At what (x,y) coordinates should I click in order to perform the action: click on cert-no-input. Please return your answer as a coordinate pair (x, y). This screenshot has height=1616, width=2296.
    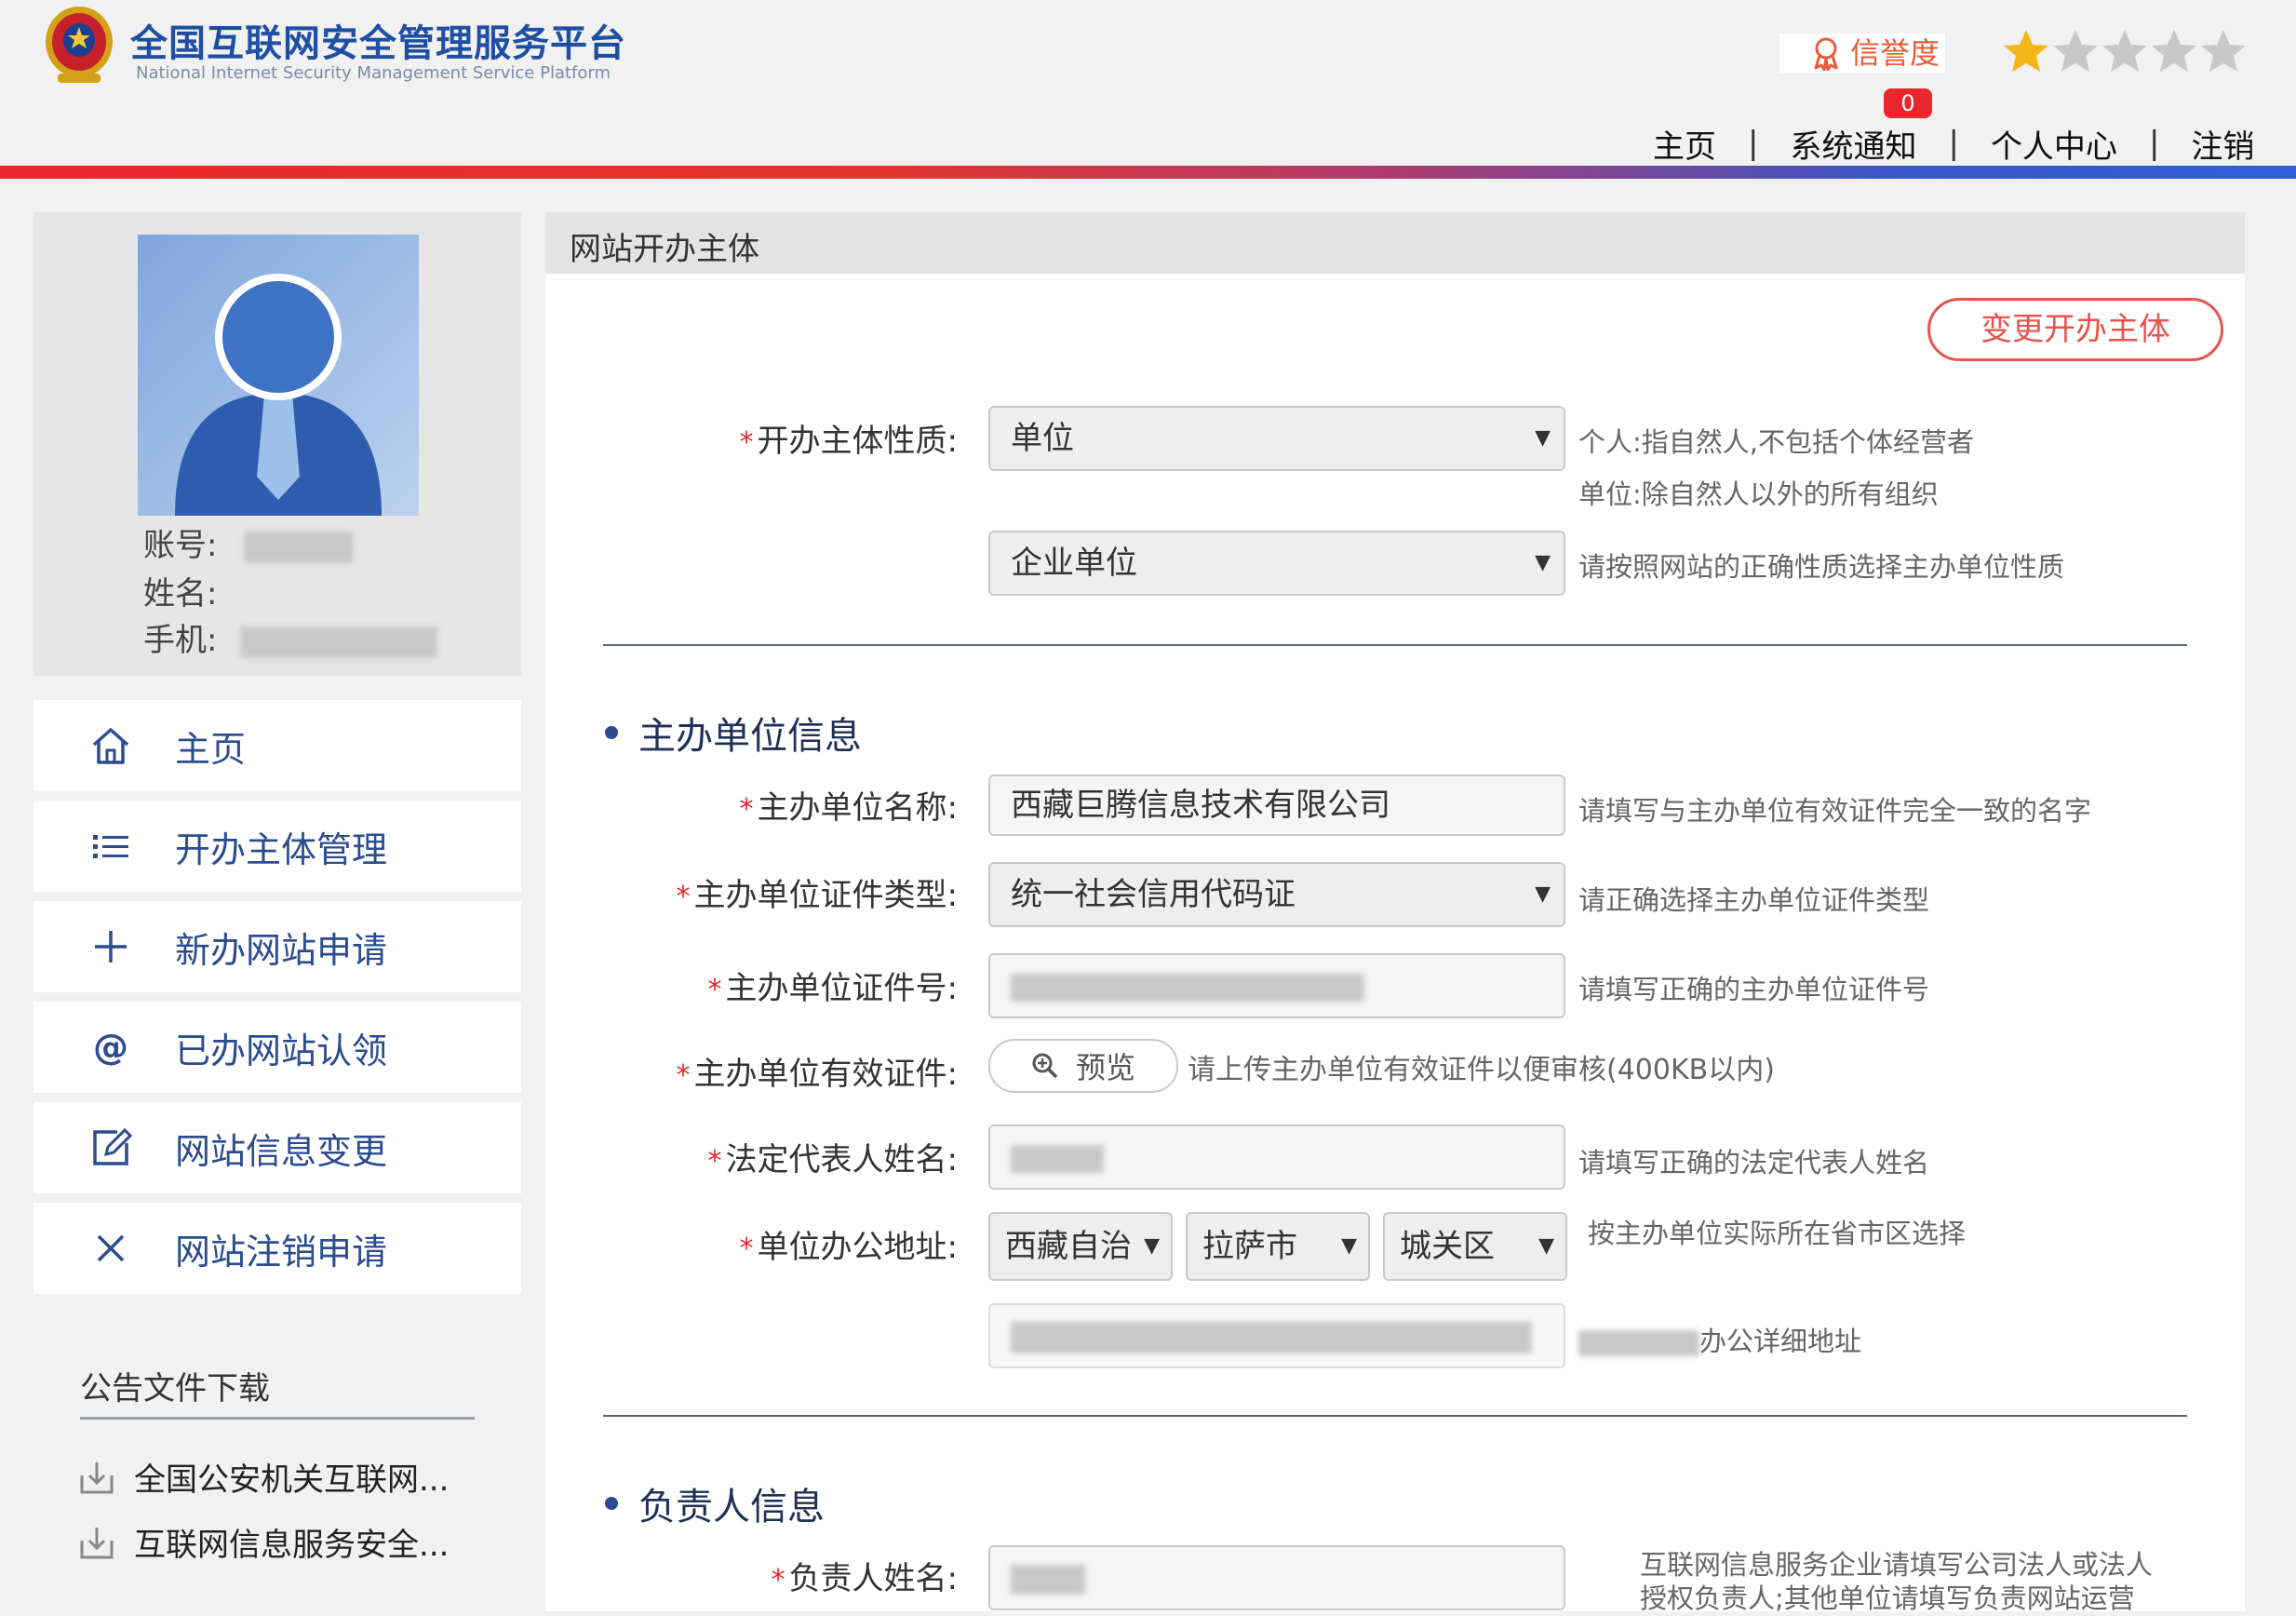
    Looking at the image, I should click on (1276, 985).